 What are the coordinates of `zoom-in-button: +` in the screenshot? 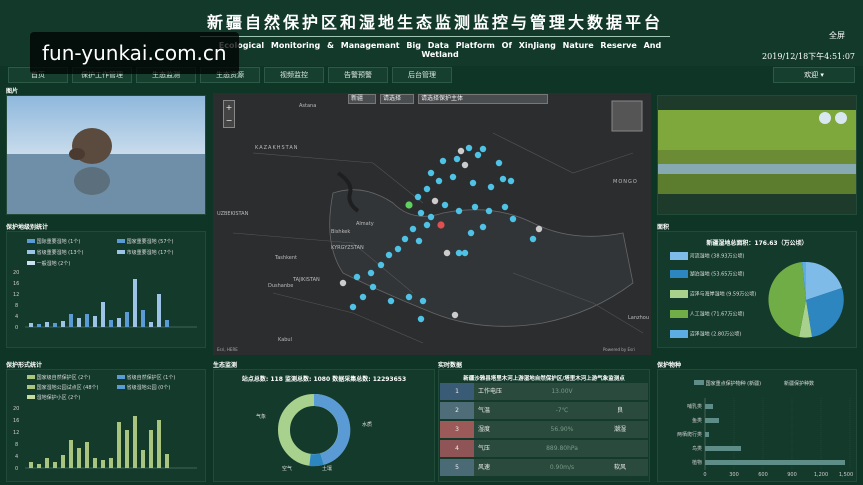 It's located at (229, 107).